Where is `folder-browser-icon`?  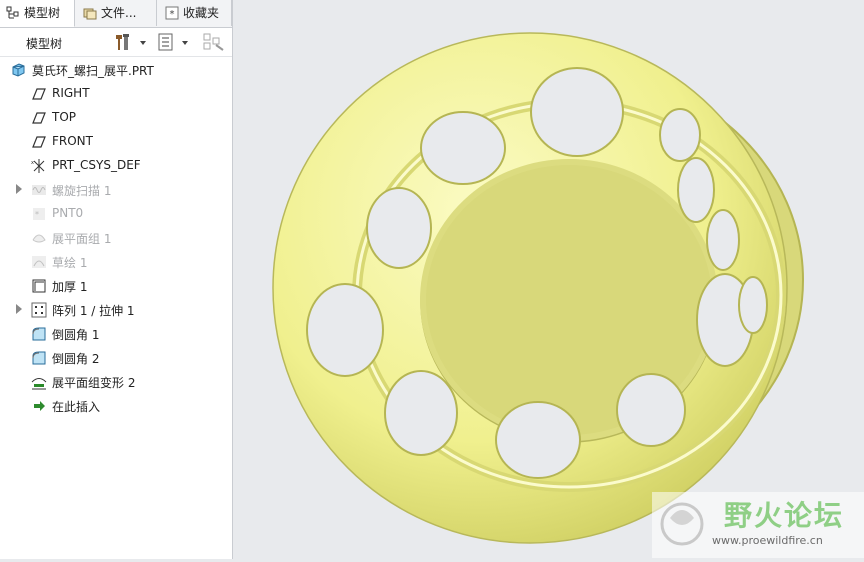 folder-browser-icon is located at coordinates (90, 14).